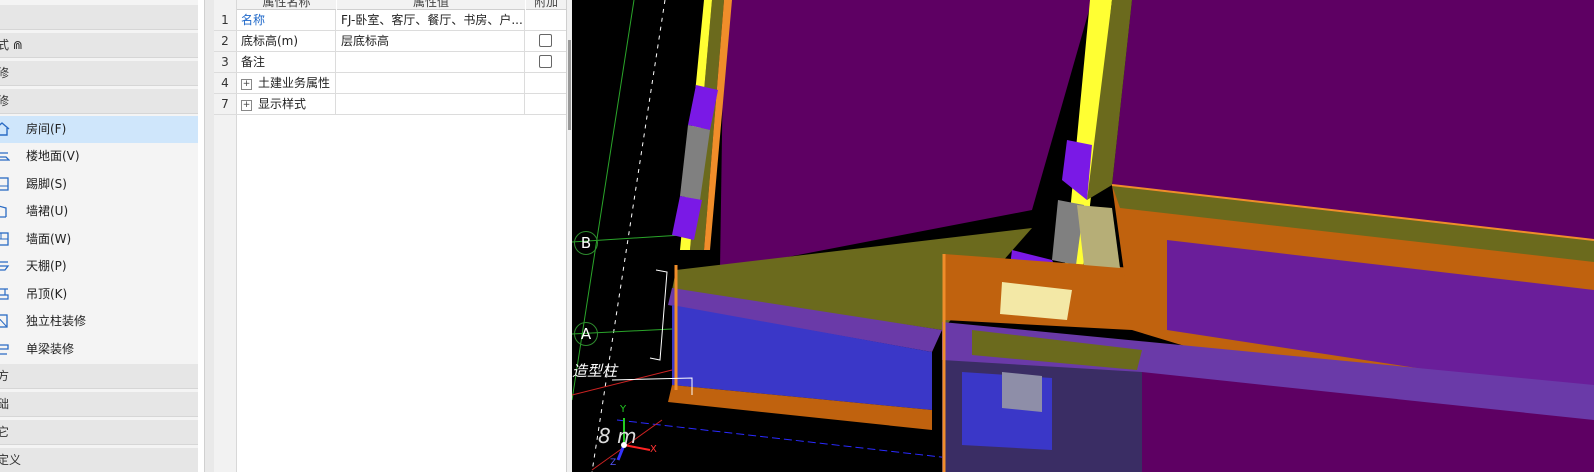  What do you see at coordinates (99, 239) in the screenshot?
I see `tree-item-wall-surface: 墙面(W)` at bounding box center [99, 239].